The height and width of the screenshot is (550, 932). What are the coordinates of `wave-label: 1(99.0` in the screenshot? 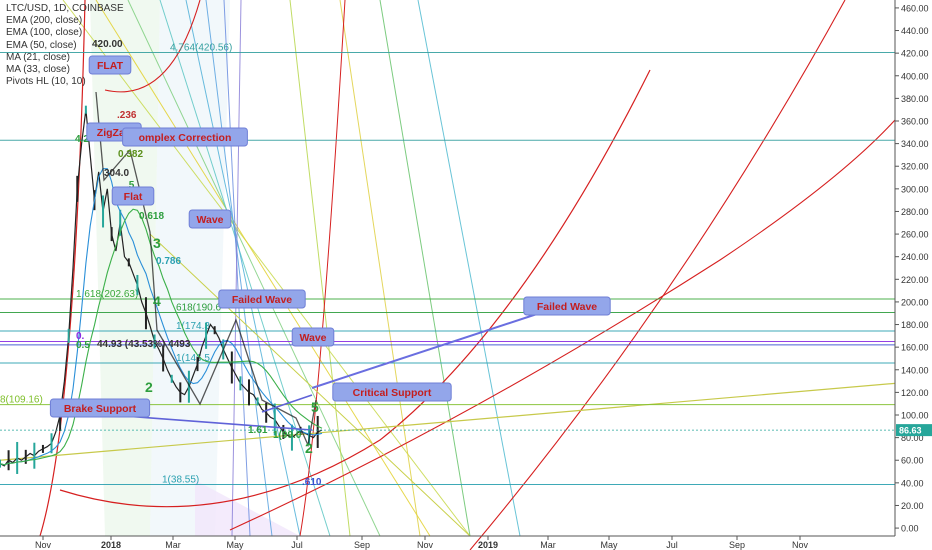 It's located at (287, 435).